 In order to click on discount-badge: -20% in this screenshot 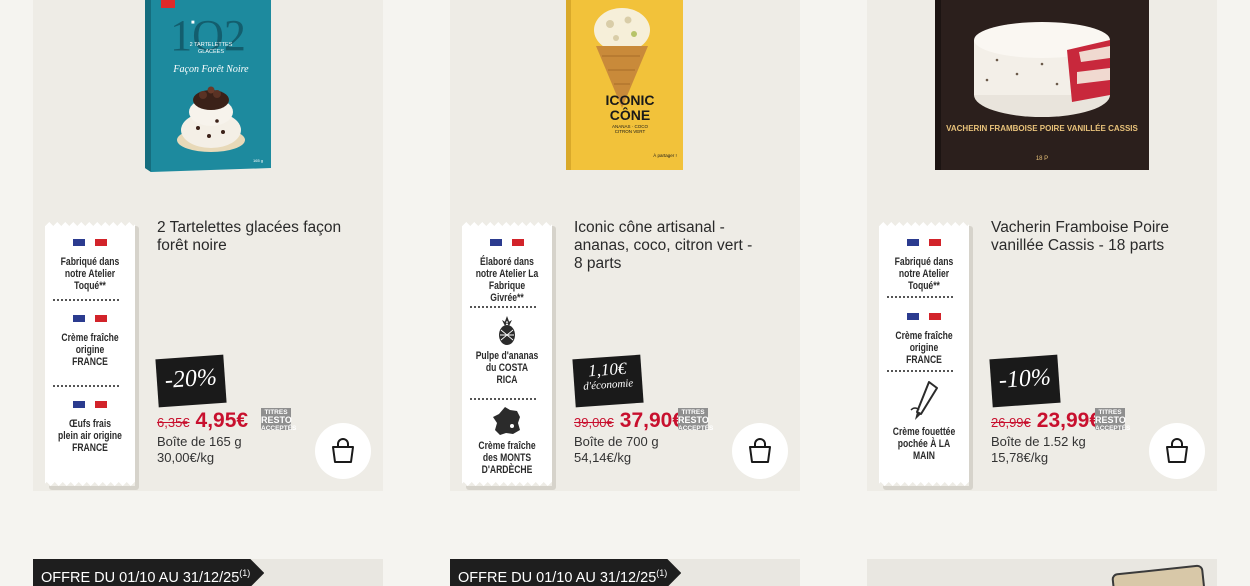, I will do `click(191, 381)`.